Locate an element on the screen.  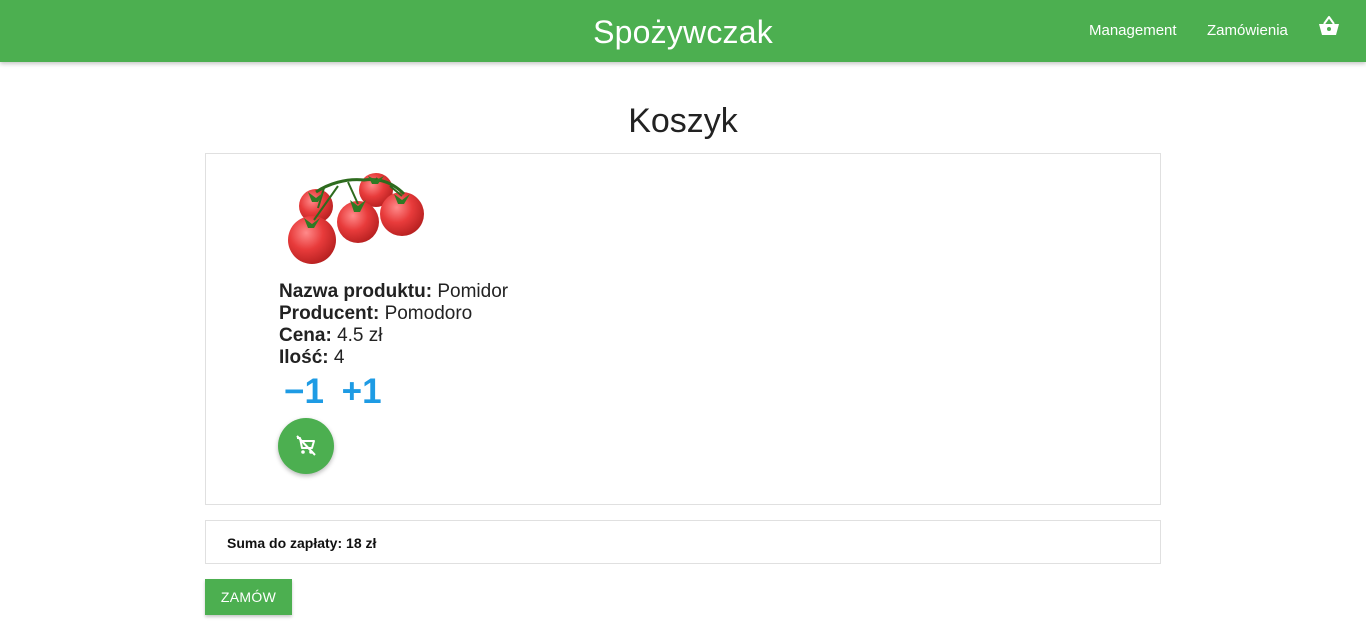
order-summary: Suma do zapłaty: 18 zł is located at coordinates (683, 542).